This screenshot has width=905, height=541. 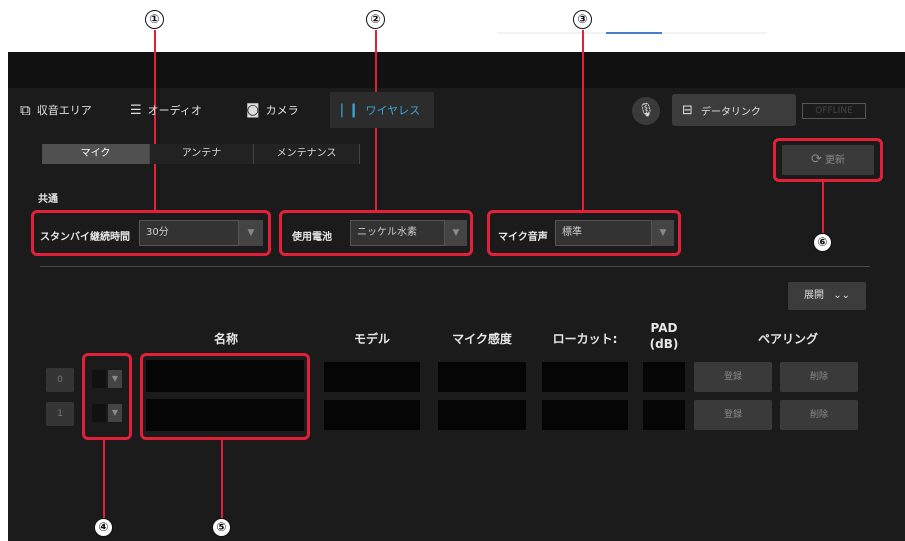 What do you see at coordinates (582, 19) in the screenshot?
I see `callout-3: ③` at bounding box center [582, 19].